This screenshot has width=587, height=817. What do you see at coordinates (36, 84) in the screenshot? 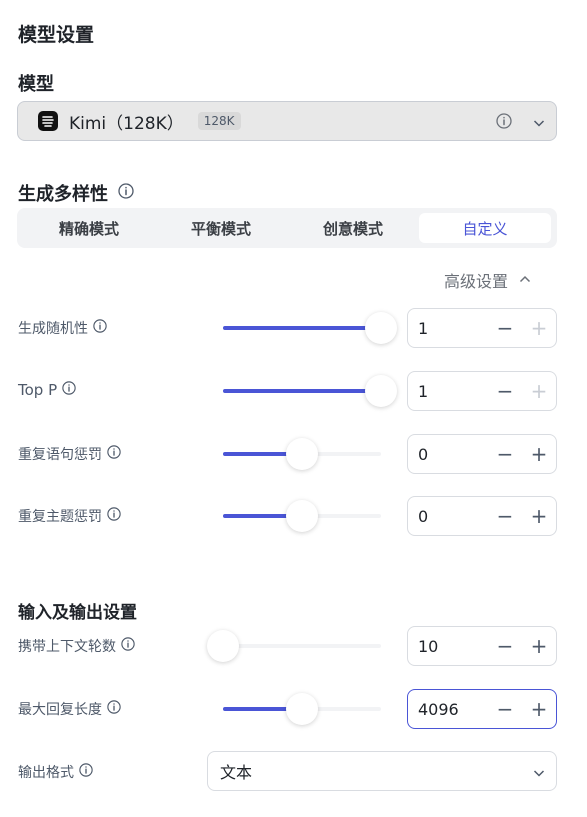
I see `model-heading: 模型` at bounding box center [36, 84].